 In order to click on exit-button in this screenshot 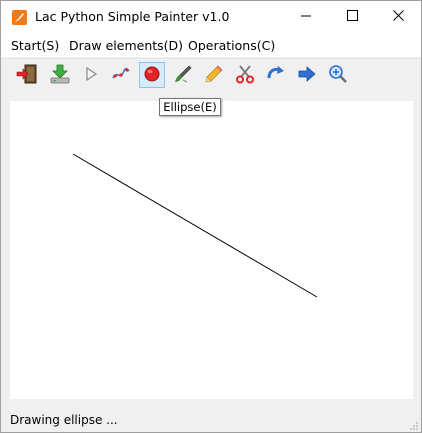, I will do `click(27, 75)`.